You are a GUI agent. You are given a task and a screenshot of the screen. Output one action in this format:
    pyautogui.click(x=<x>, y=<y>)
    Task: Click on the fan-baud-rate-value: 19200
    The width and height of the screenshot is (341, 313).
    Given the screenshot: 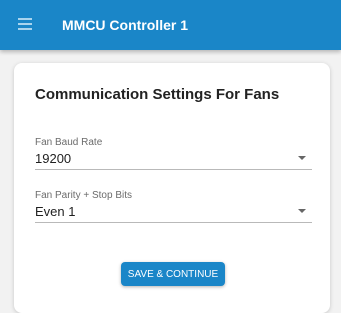 What is the action you would take?
    pyautogui.click(x=53, y=158)
    